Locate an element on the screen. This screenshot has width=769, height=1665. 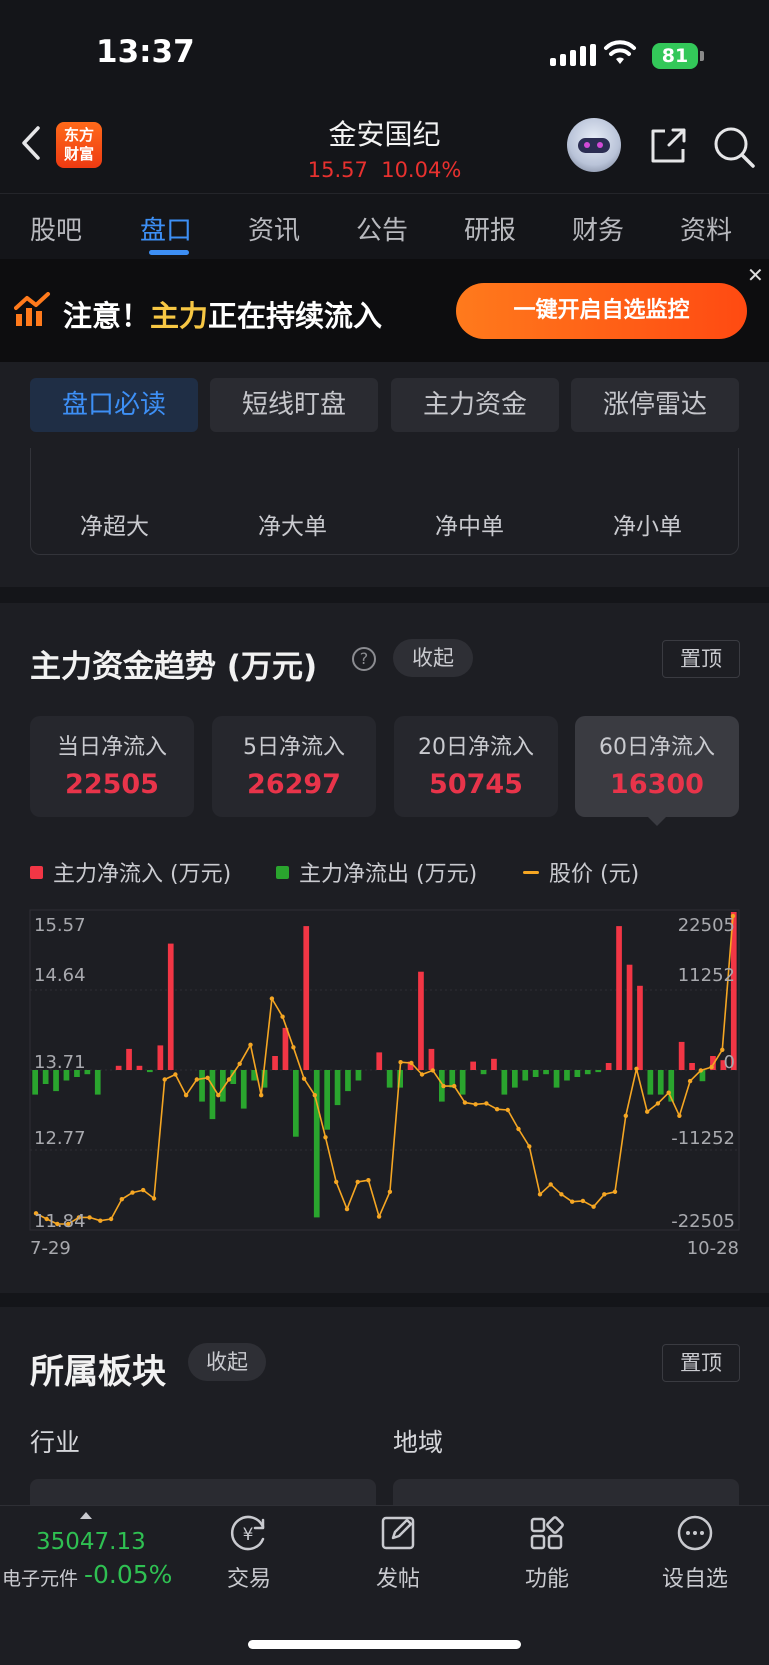
help-icon: ? is located at coordinates (364, 659).